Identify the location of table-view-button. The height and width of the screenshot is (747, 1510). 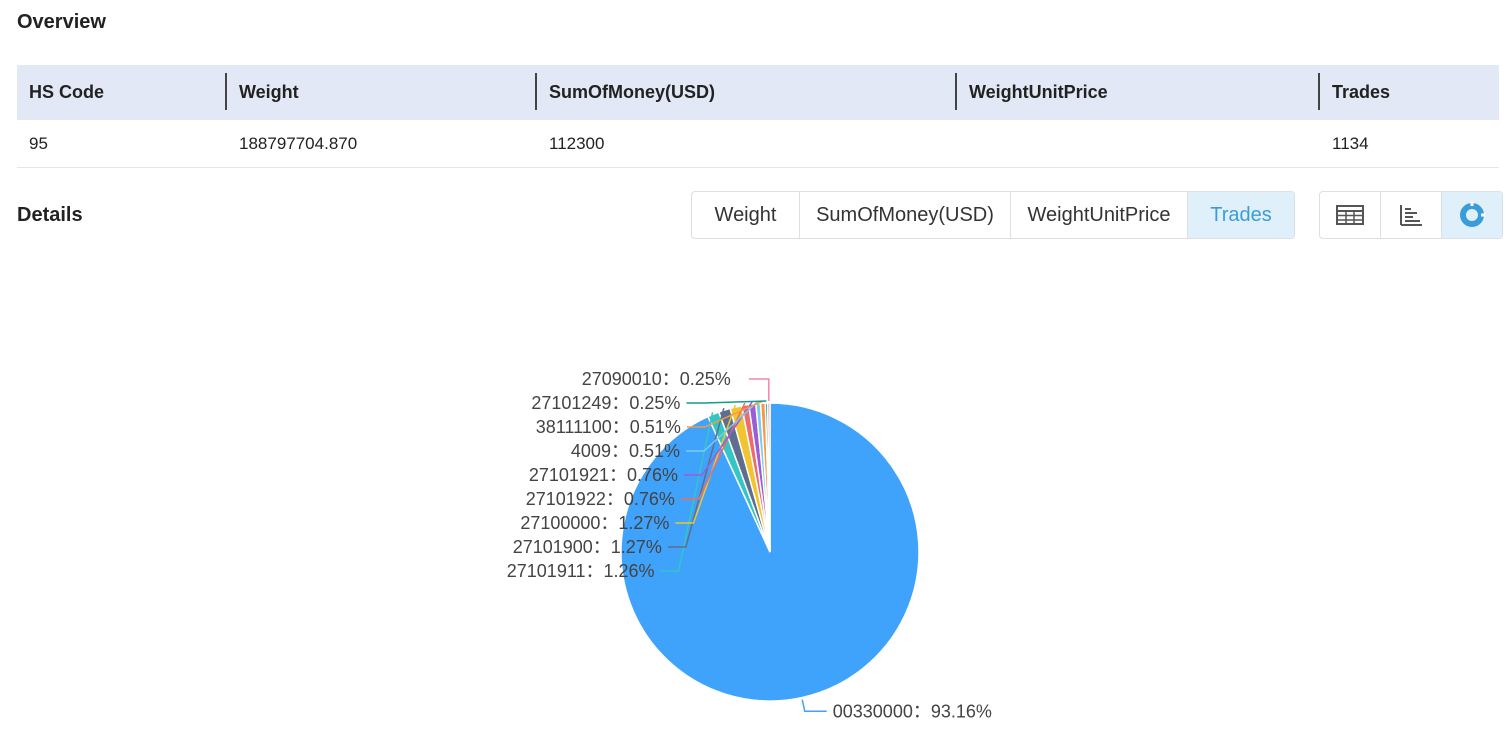
(1350, 215).